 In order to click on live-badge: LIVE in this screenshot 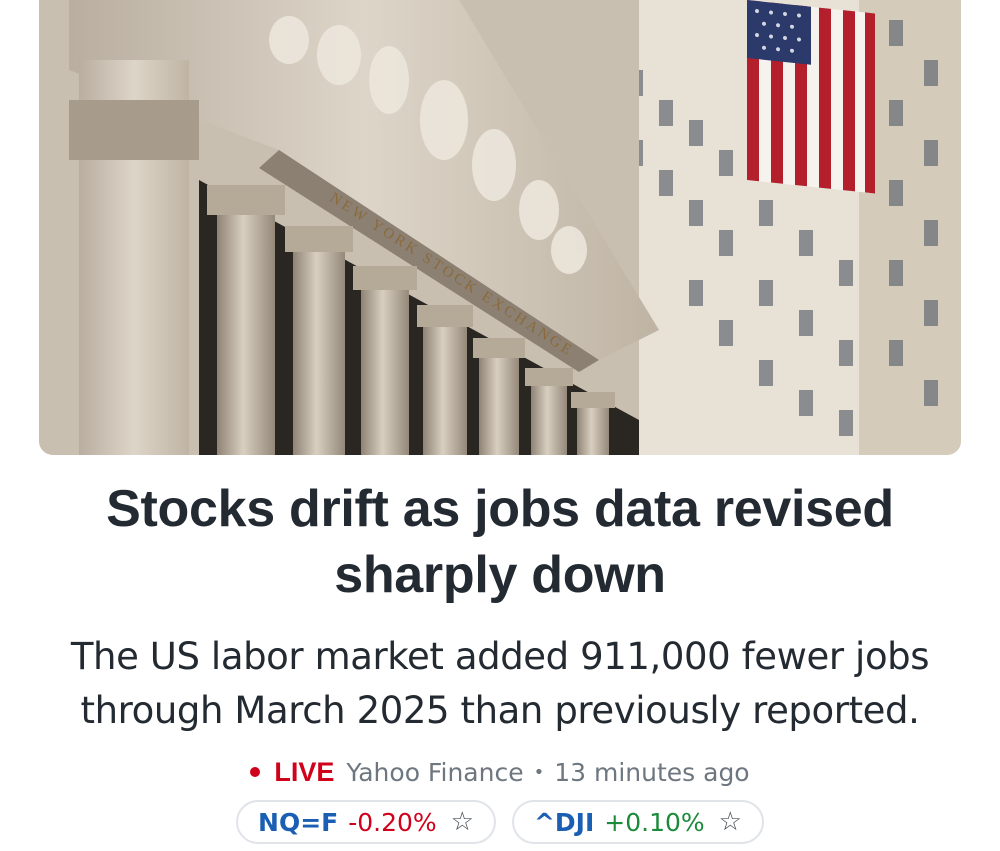, I will do `click(304, 771)`.